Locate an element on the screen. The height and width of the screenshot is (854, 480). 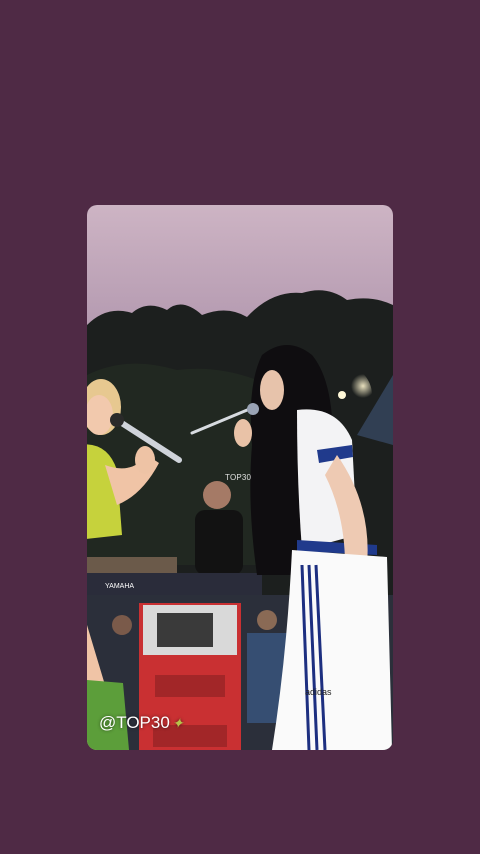
watermark-center: TOP30 is located at coordinates (238, 477).